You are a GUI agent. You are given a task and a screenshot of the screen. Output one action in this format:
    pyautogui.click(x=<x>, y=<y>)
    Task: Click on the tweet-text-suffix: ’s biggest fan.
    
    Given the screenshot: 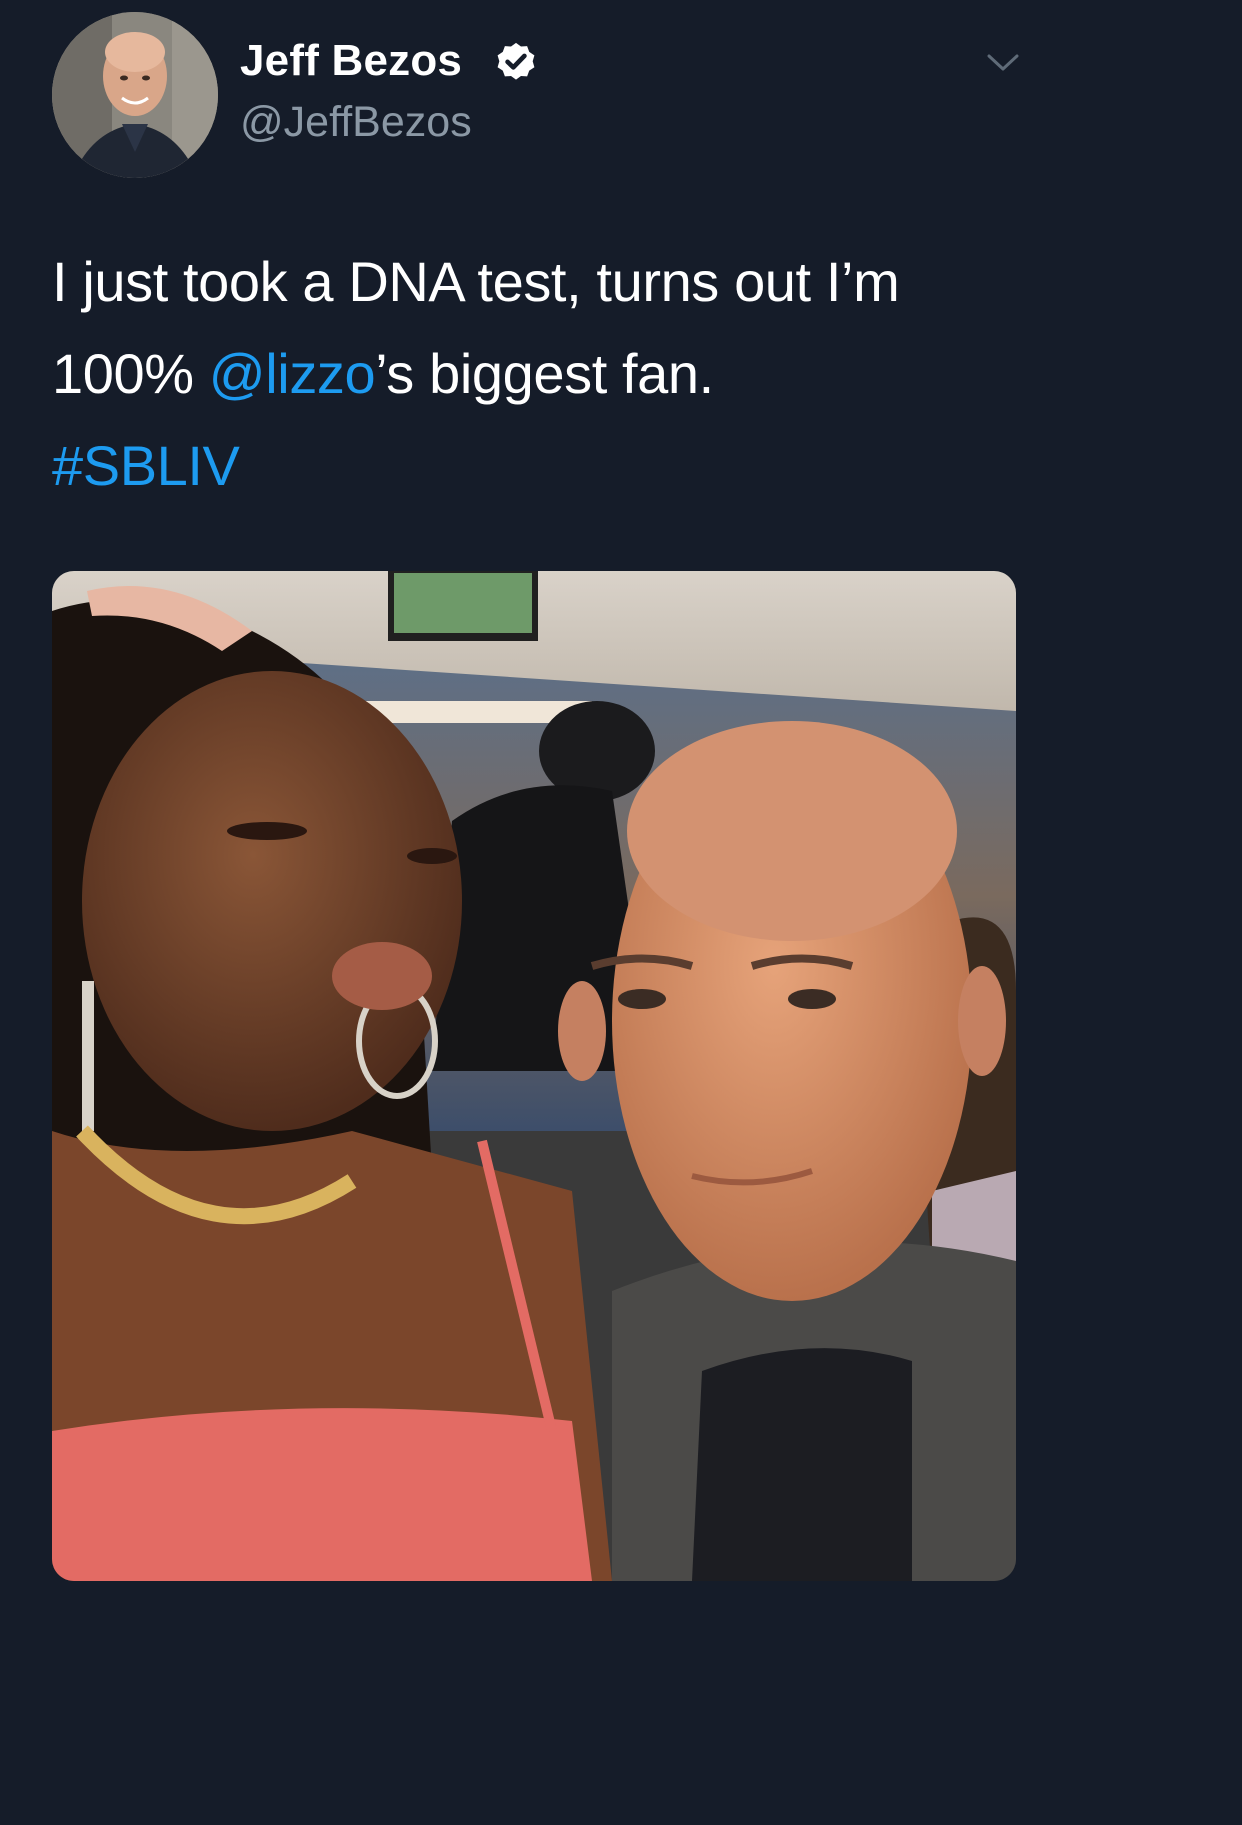 What is the action you would take?
    pyautogui.click(x=544, y=373)
    